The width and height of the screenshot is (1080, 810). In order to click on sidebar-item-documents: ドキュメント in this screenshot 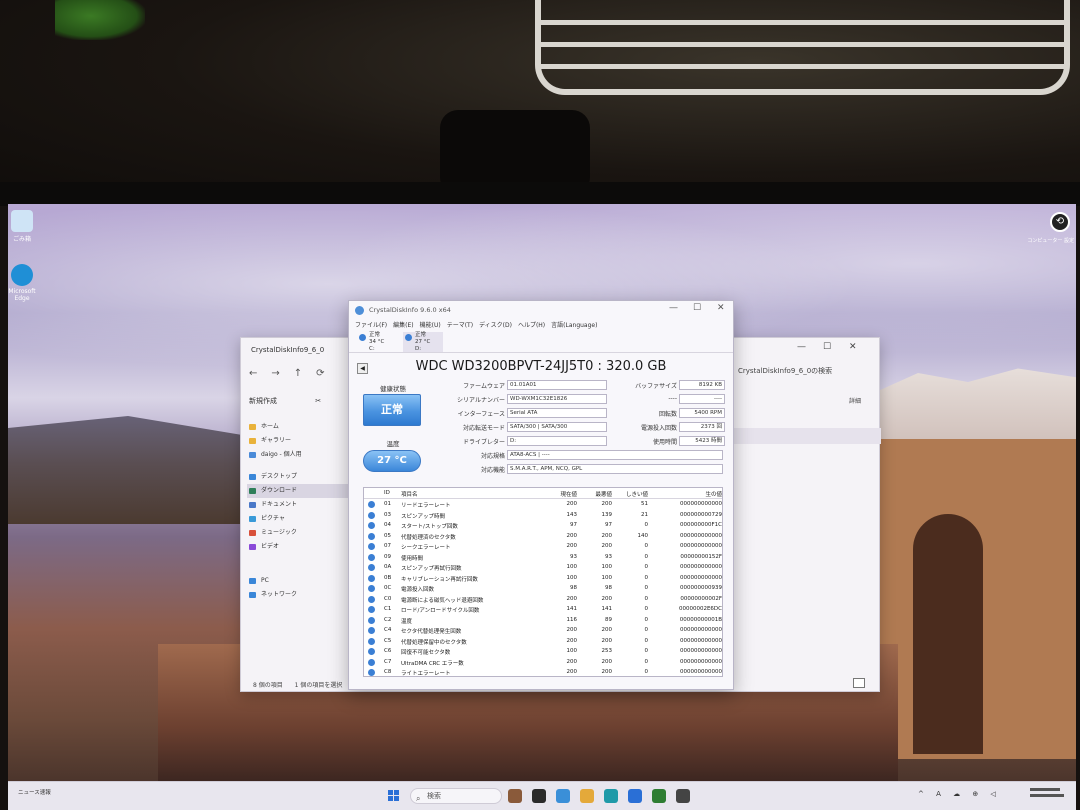, I will do `click(299, 505)`.